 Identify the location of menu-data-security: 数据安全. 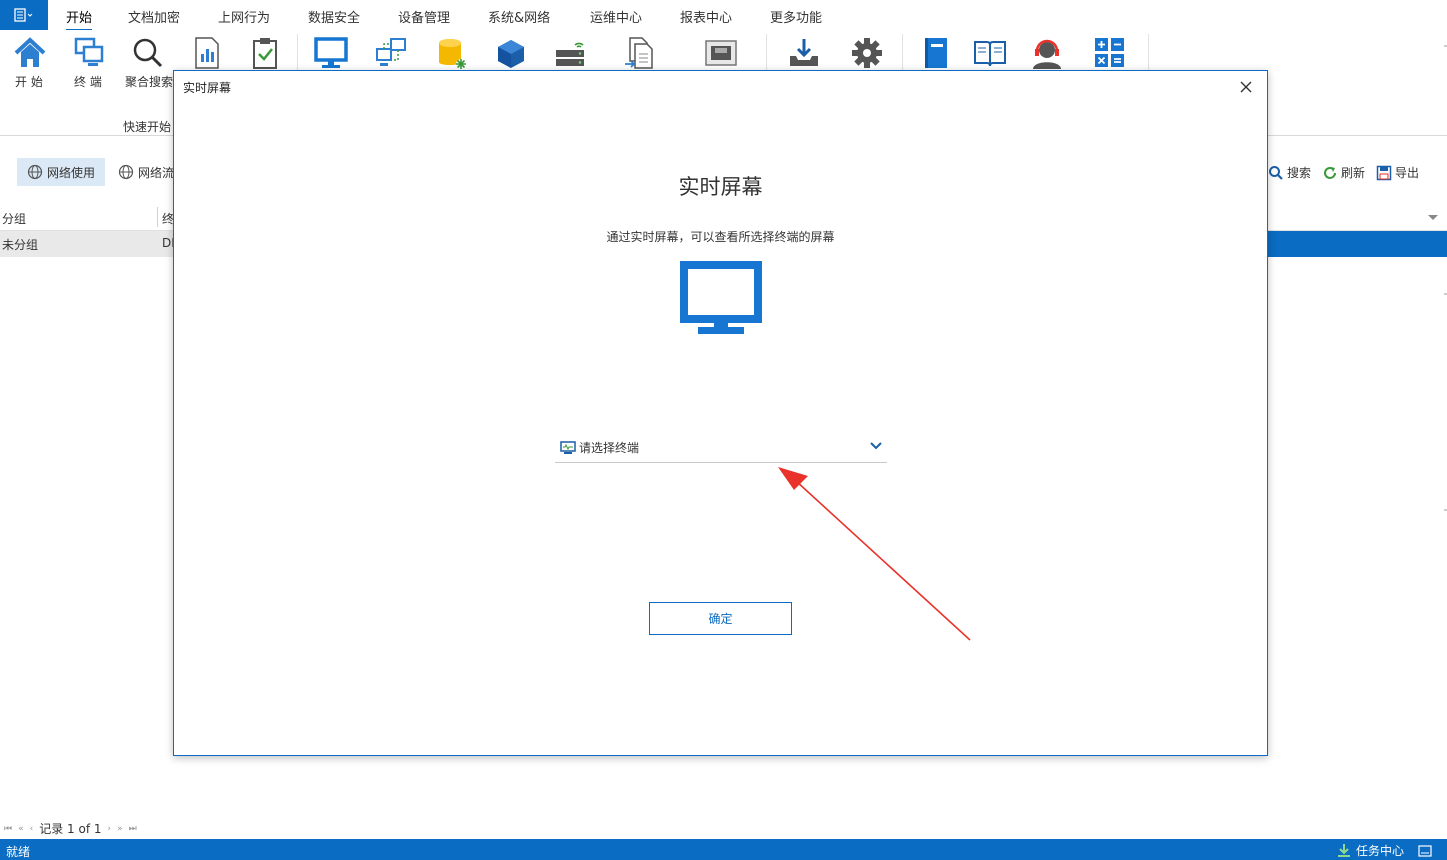
(334, 16).